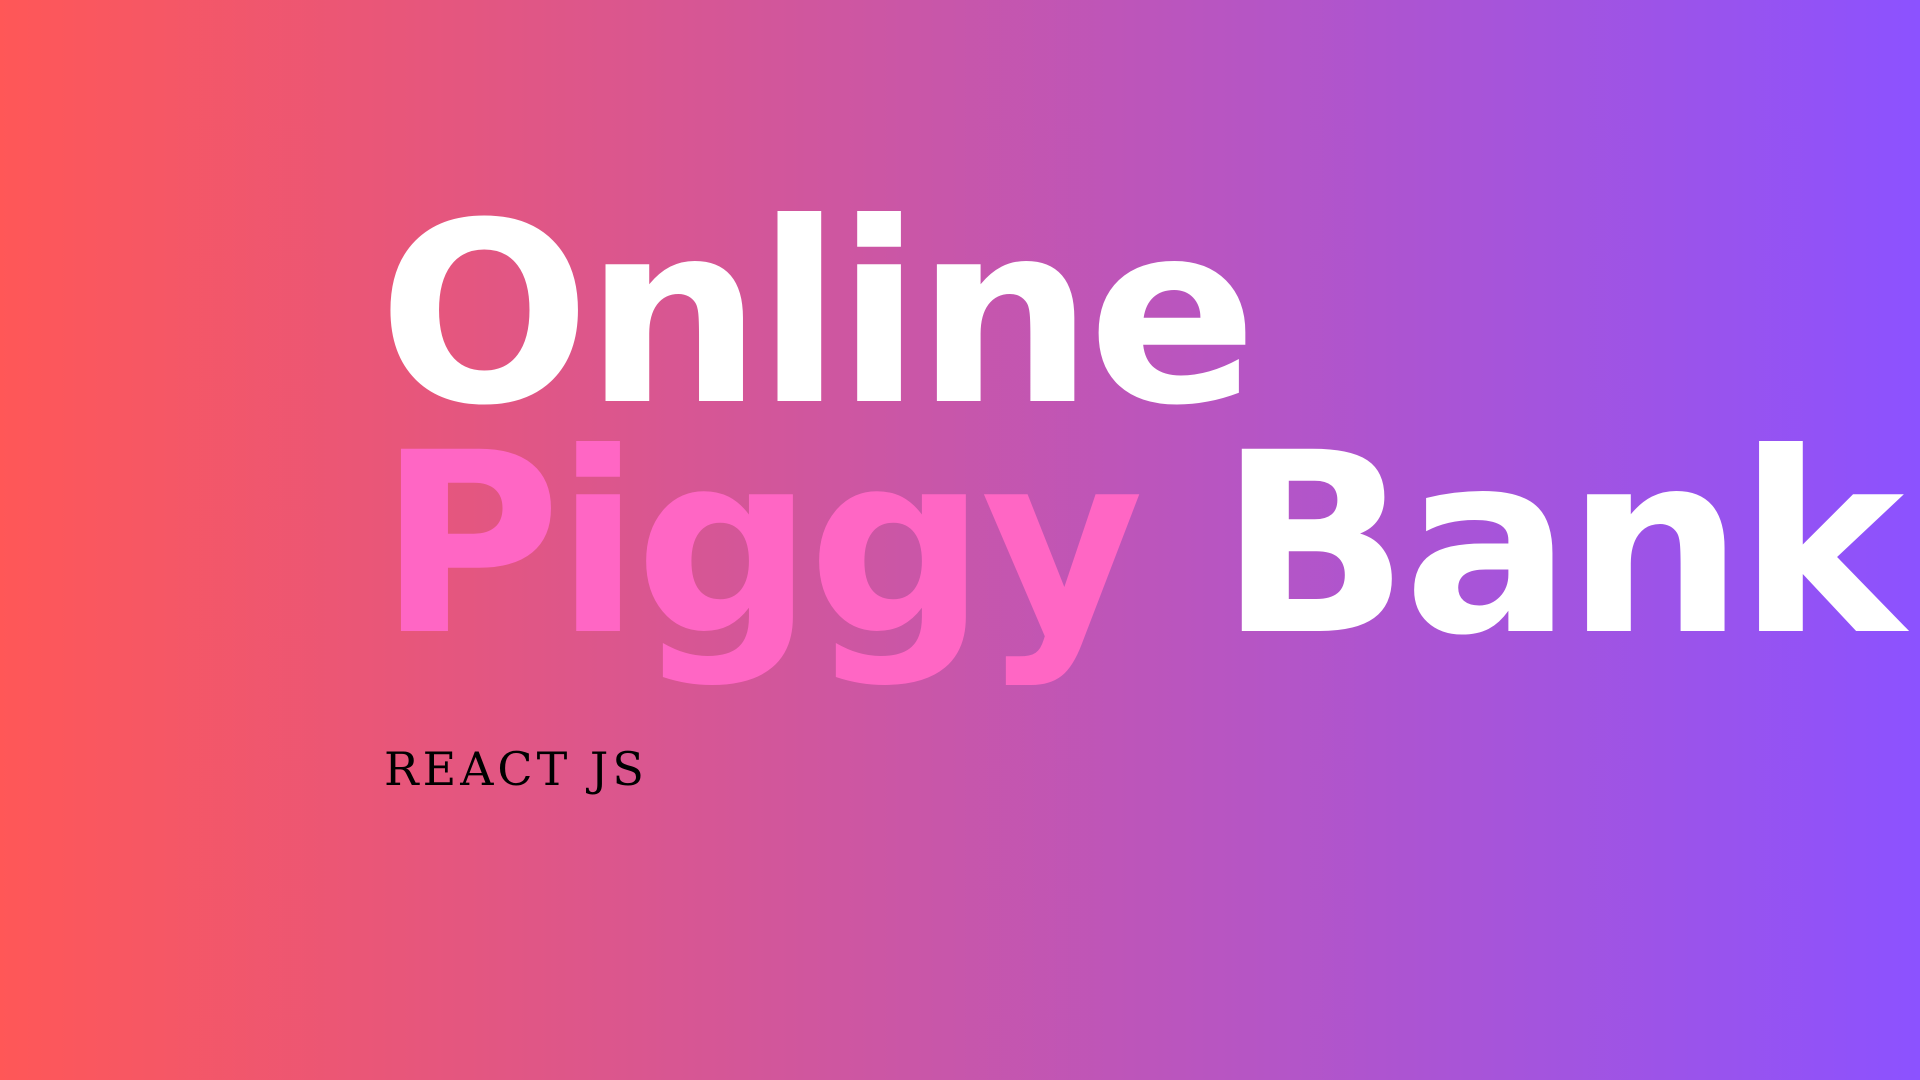  What do you see at coordinates (516, 769) in the screenshot?
I see `subtitle: REACT JS` at bounding box center [516, 769].